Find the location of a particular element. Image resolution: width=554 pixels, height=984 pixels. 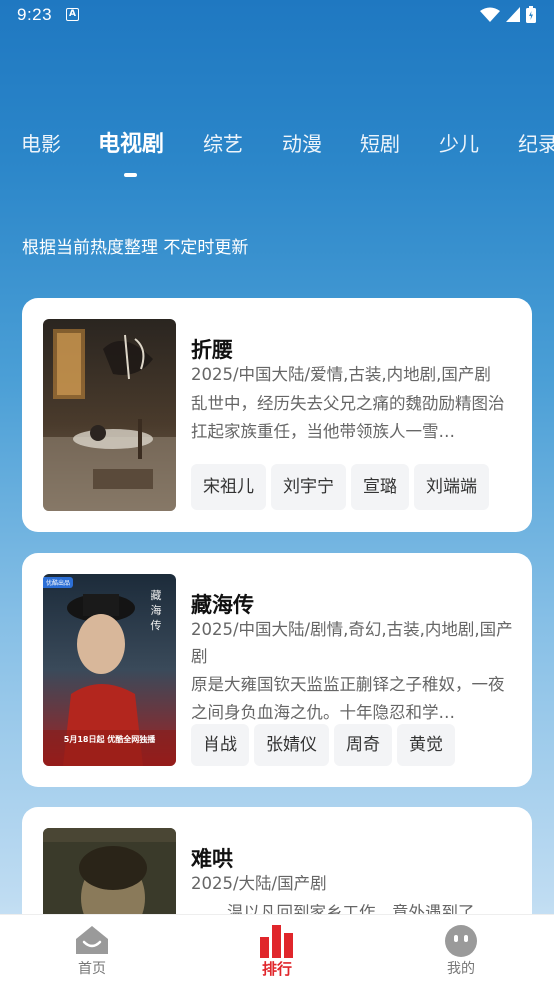

nav-home: 首页 is located at coordinates (92, 949).